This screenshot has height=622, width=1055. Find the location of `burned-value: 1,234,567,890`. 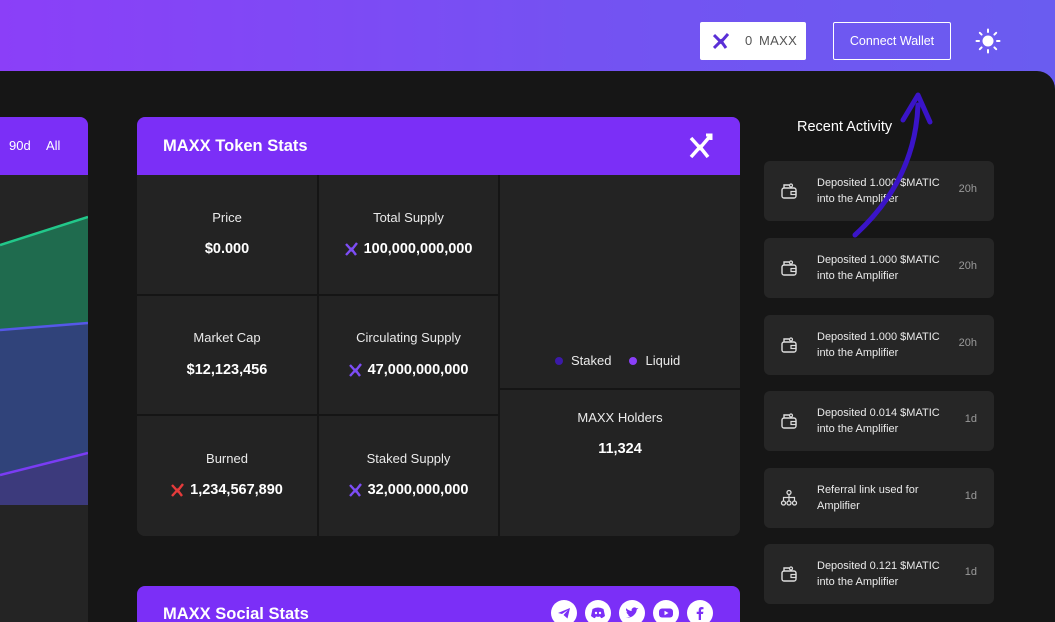

burned-value: 1,234,567,890 is located at coordinates (227, 490).